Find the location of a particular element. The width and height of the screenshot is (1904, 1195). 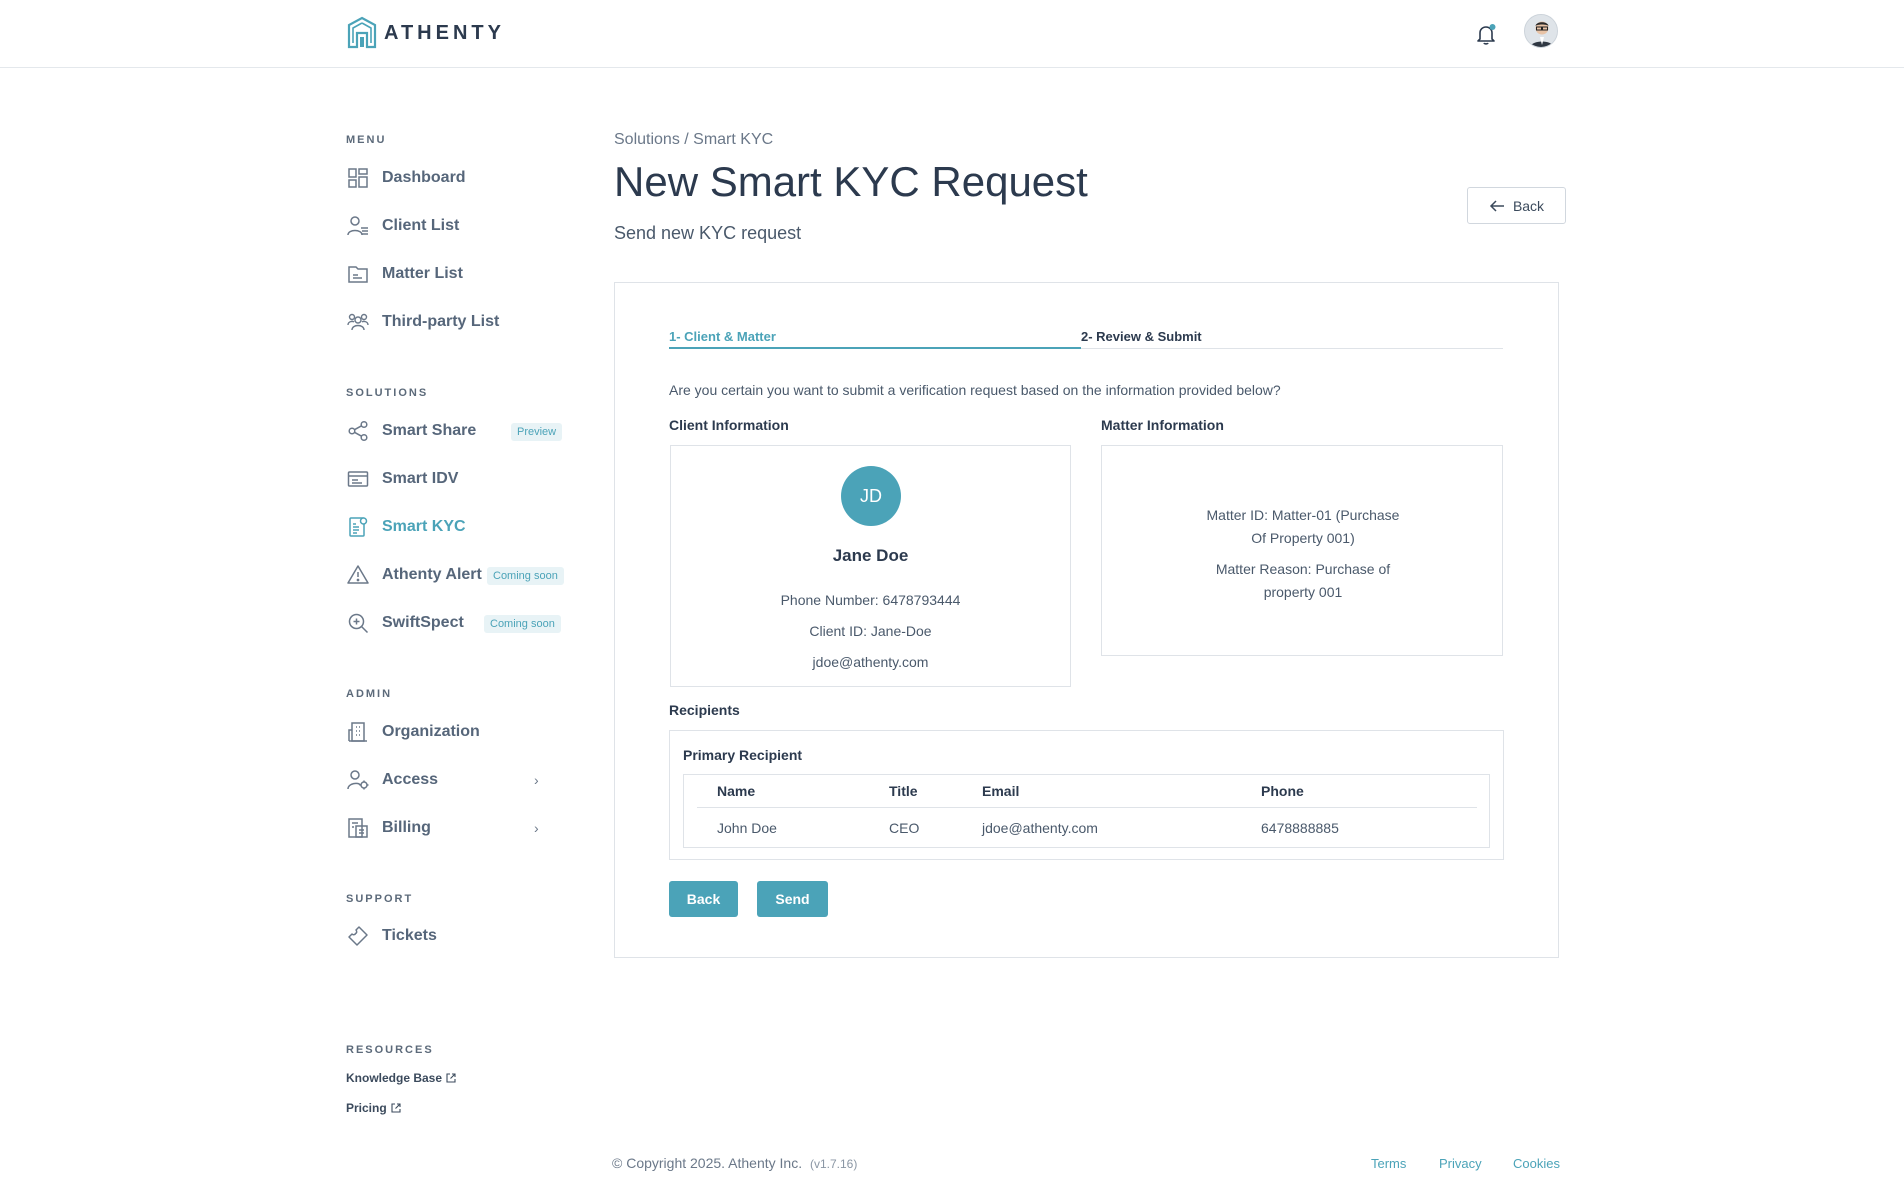

tab-review-submit: 2- Review & Submit is located at coordinates (1141, 336).